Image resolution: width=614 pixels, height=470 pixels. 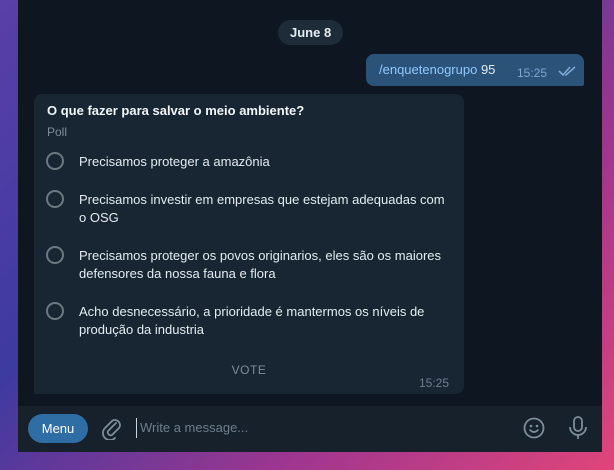 What do you see at coordinates (57, 132) in the screenshot?
I see `poll-type-label: Poll` at bounding box center [57, 132].